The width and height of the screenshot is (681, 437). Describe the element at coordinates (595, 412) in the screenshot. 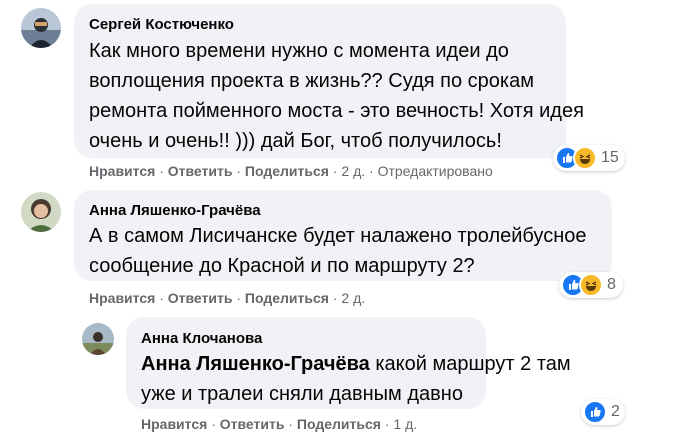

I see `like-icon` at that location.